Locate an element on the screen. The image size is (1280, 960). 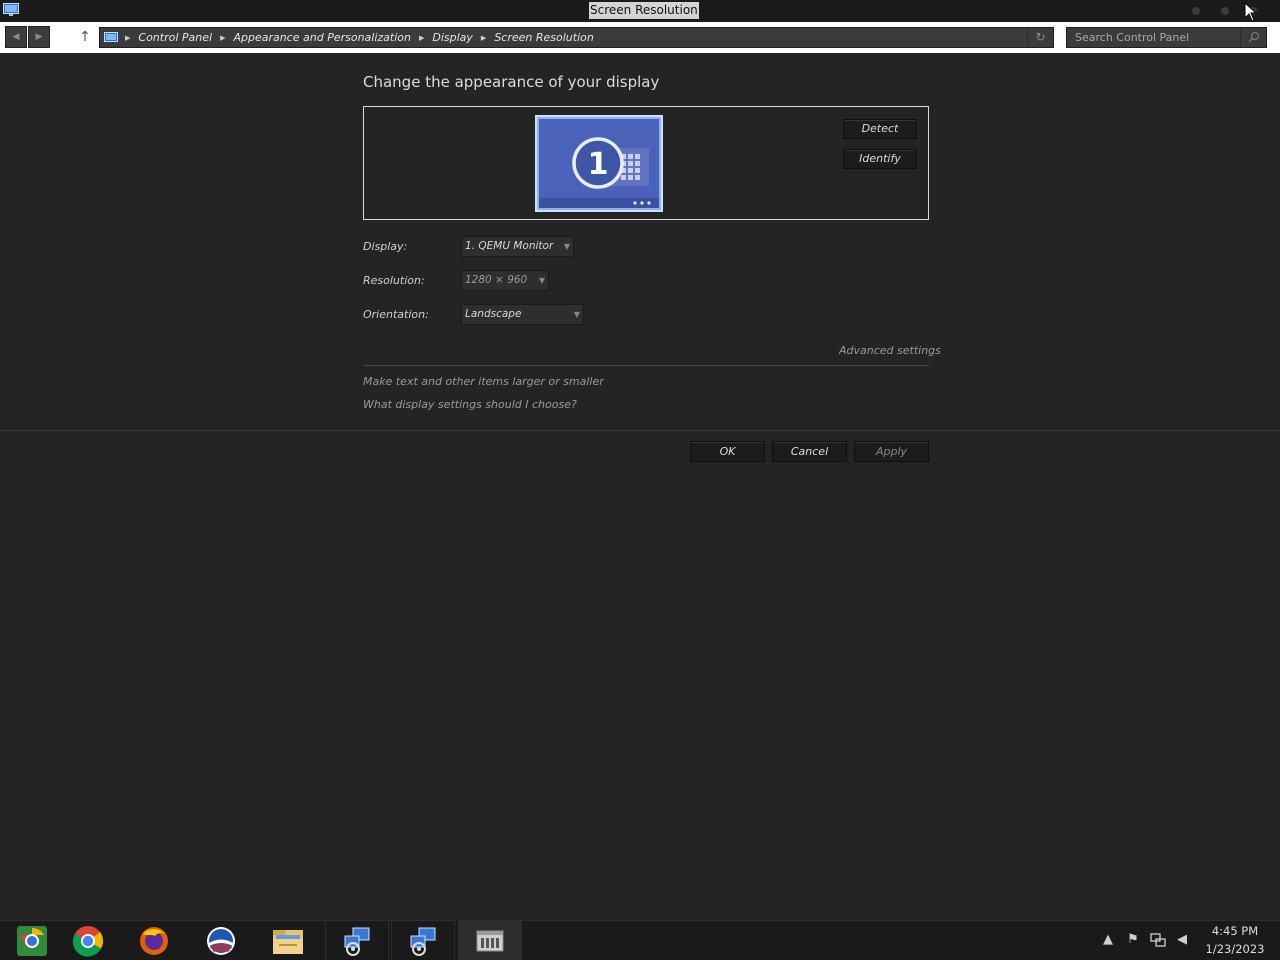
display-select: 1. QEMU Monitor ▼ is located at coordinates (517, 246).